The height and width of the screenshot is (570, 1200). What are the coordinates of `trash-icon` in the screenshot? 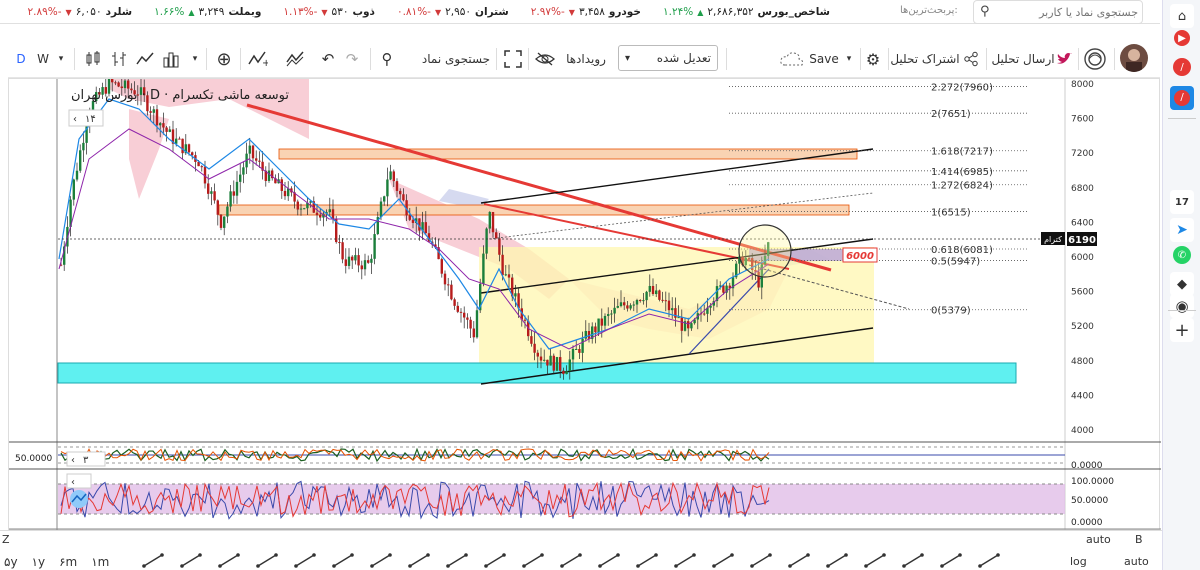 It's located at (762, 560).